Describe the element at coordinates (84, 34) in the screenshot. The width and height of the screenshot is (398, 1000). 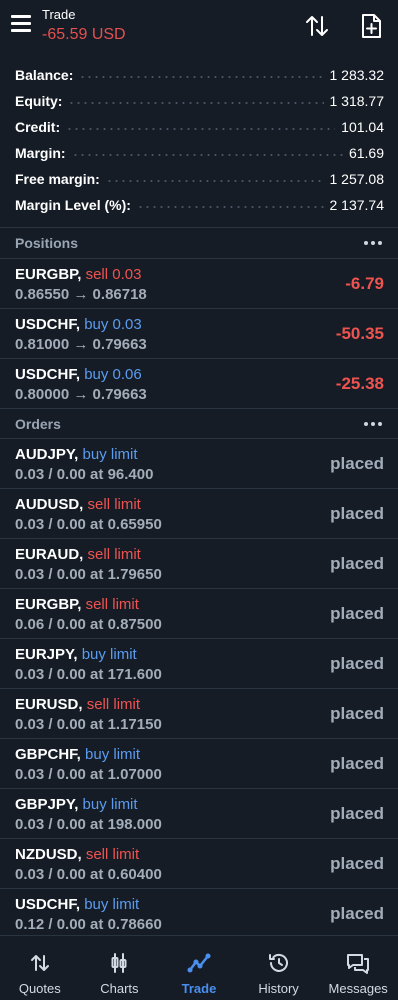
I see `total-profit: -65.59 USD` at that location.